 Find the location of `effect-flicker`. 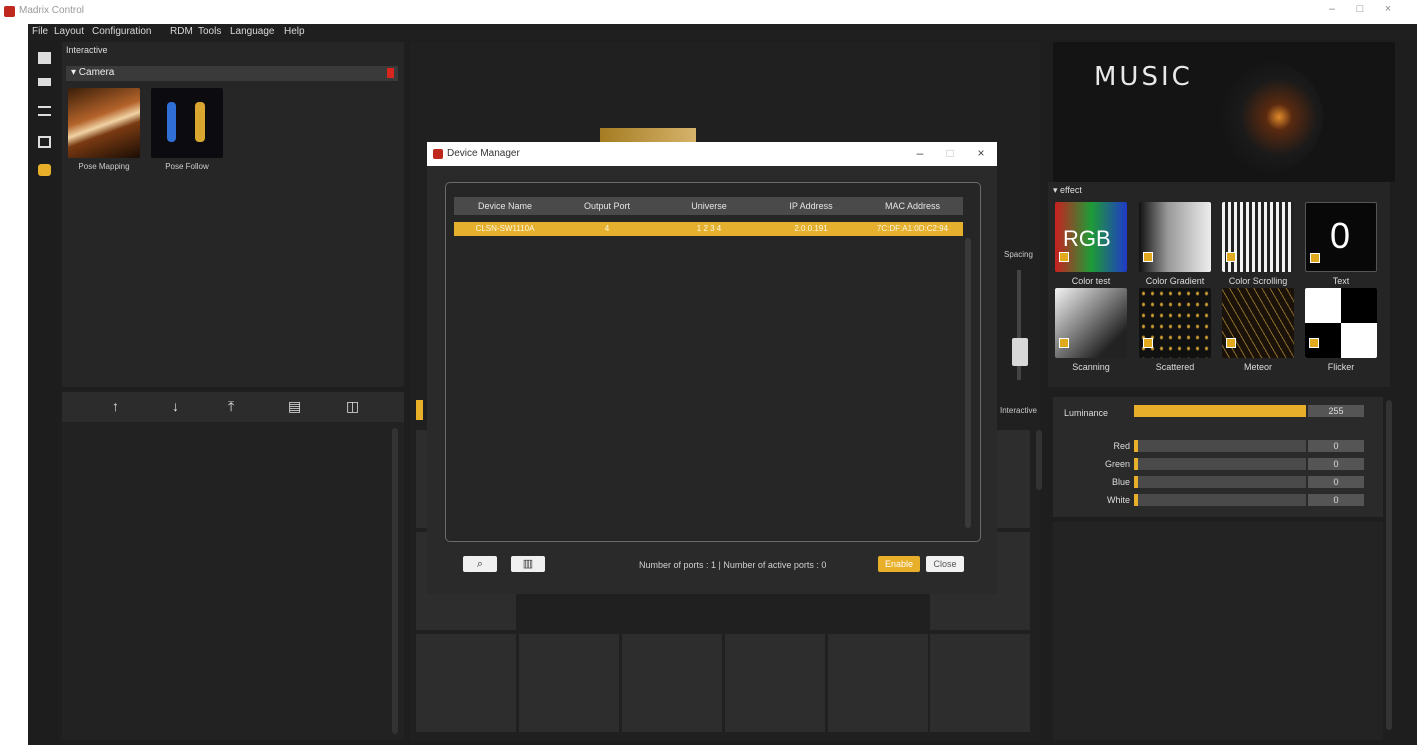

effect-flicker is located at coordinates (1341, 323).